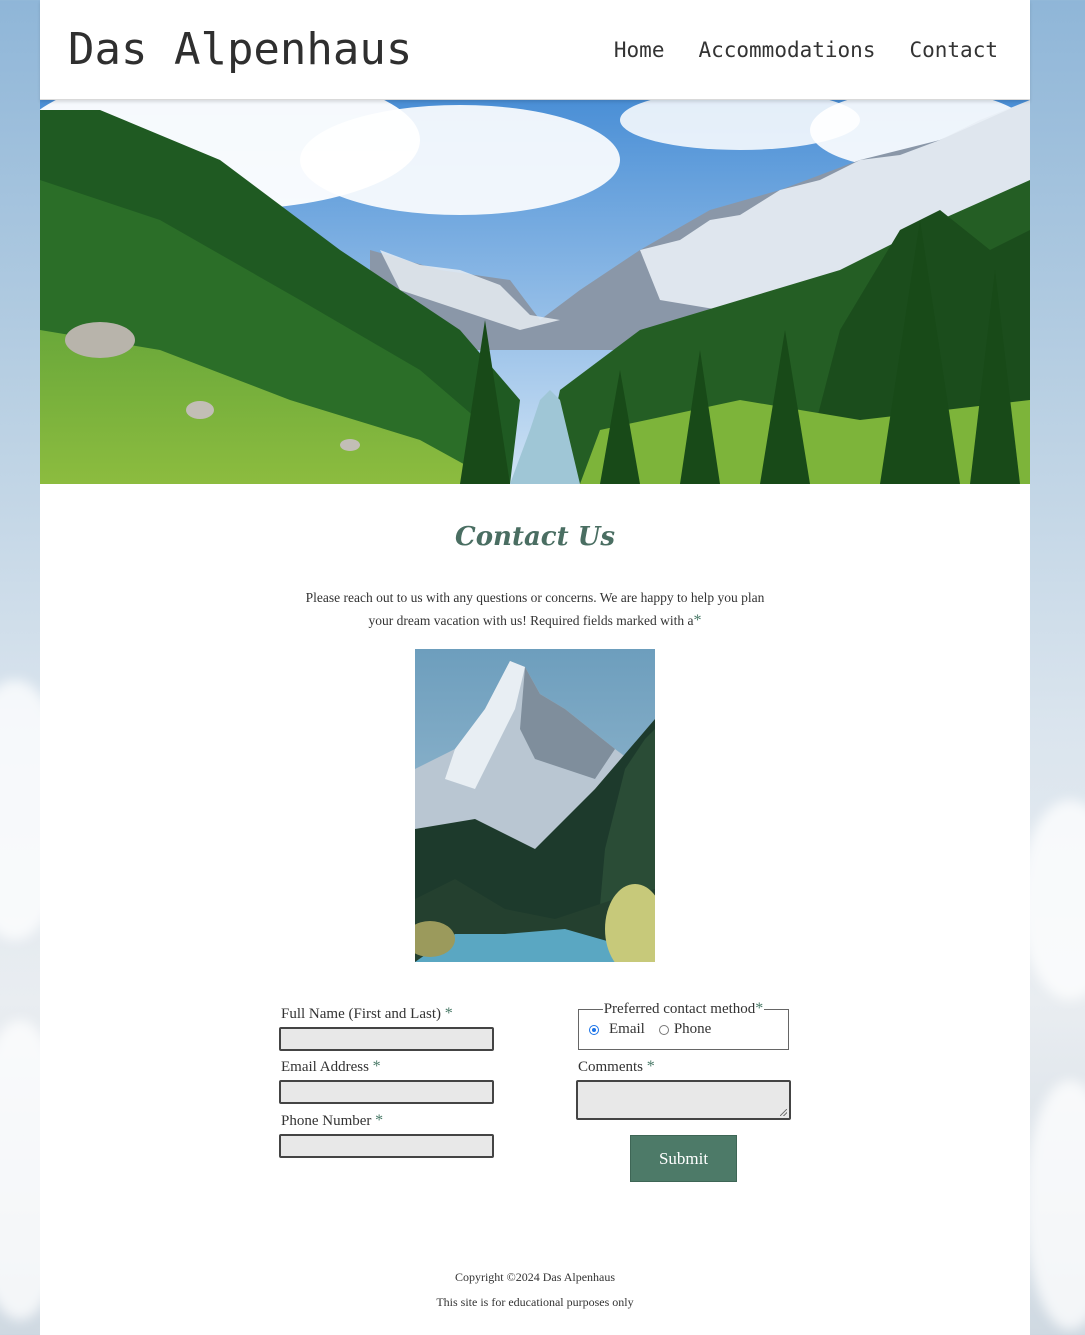 The image size is (1085, 1335). I want to click on nav-accommodations-link: Accommodations, so click(786, 50).